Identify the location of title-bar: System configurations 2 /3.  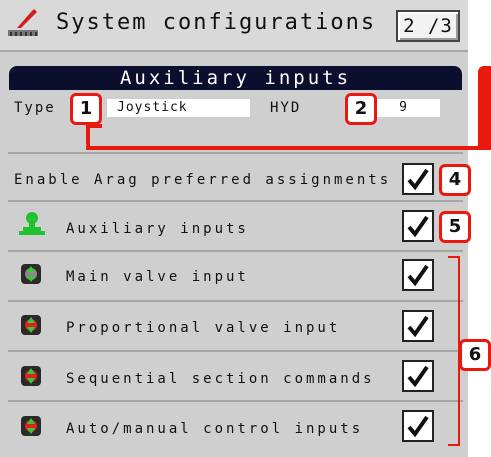
(234, 26).